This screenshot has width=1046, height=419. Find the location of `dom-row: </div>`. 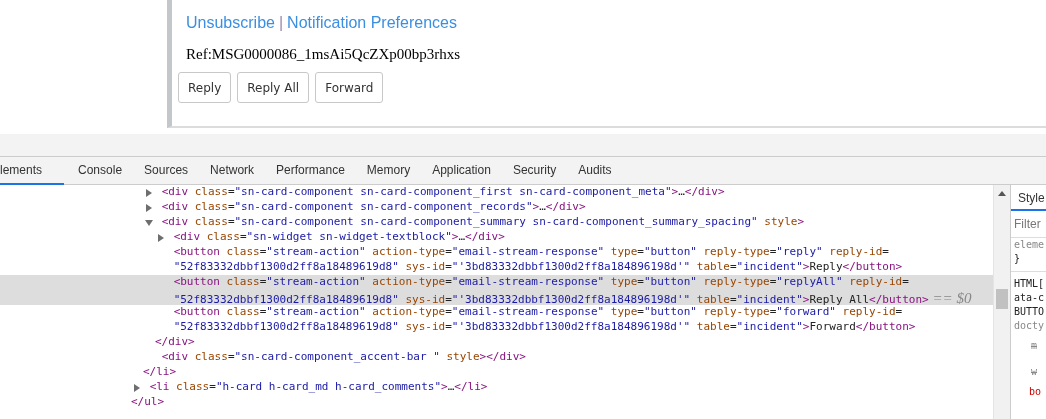

dom-row: </div> is located at coordinates (496, 342).